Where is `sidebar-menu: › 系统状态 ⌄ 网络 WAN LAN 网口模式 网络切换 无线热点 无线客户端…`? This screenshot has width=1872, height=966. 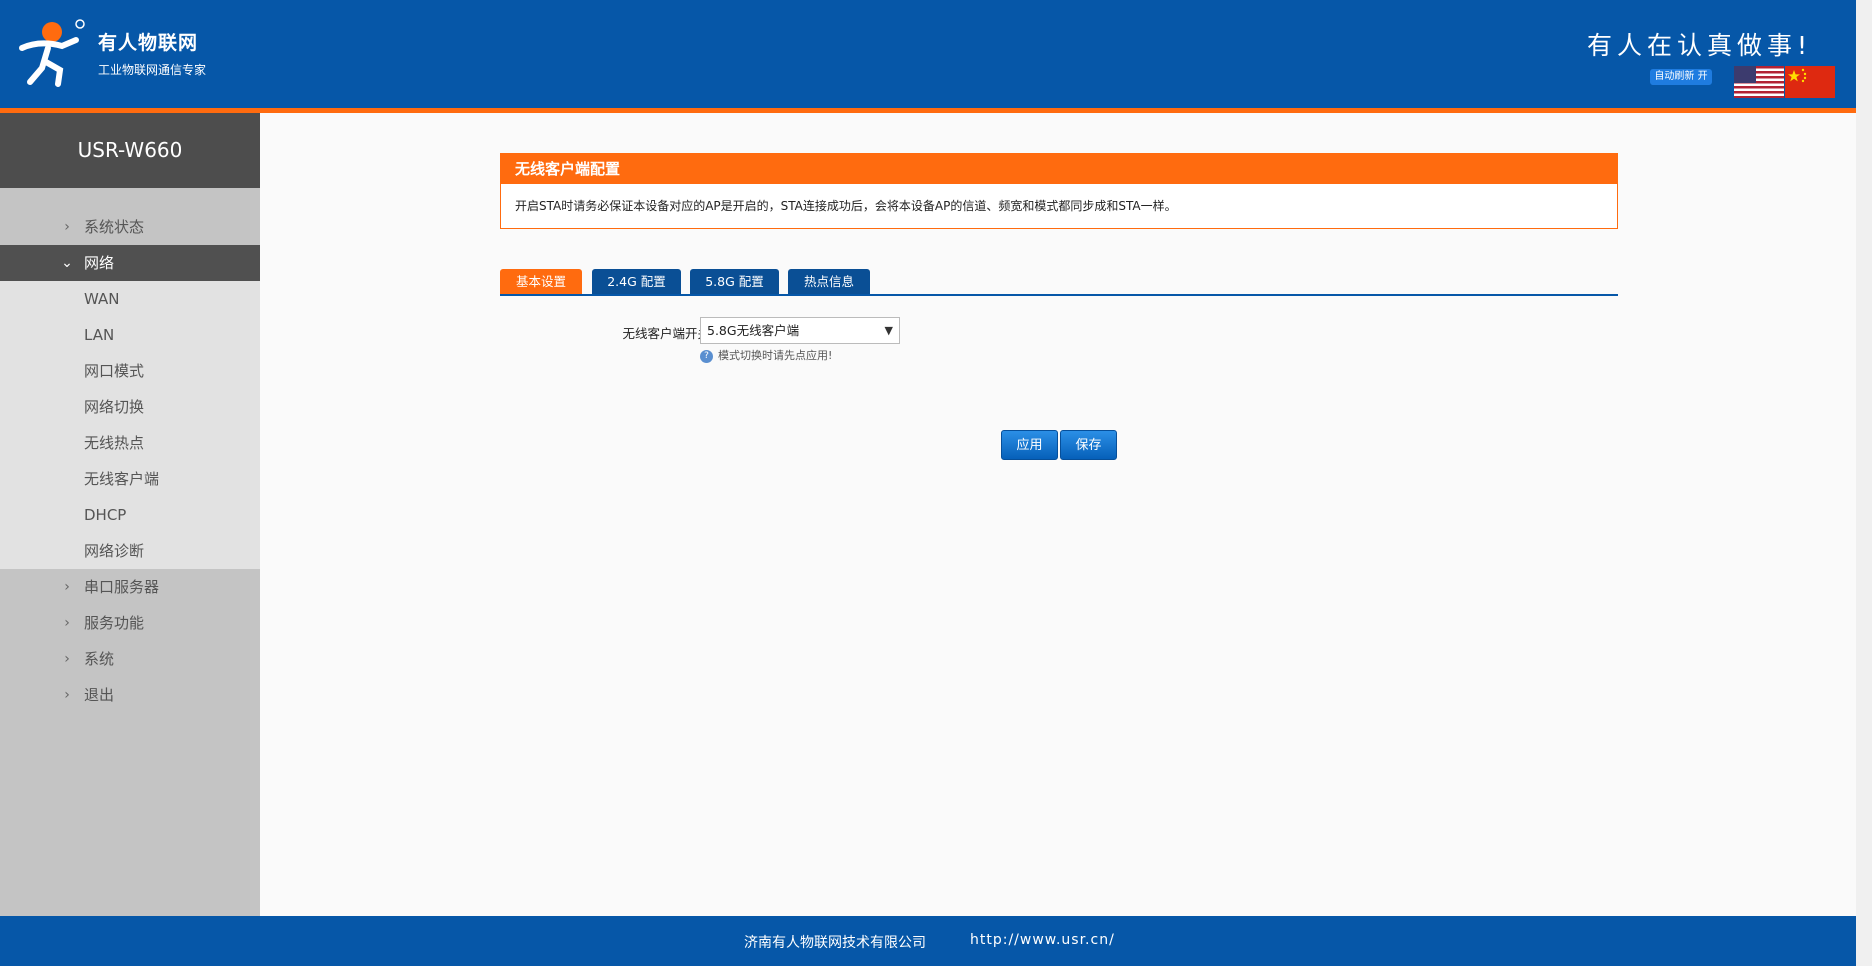 sidebar-menu: › 系统状态 ⌄ 网络 WAN LAN 网口模式 网络切换 无线热点 无线客户端… is located at coordinates (130, 461).